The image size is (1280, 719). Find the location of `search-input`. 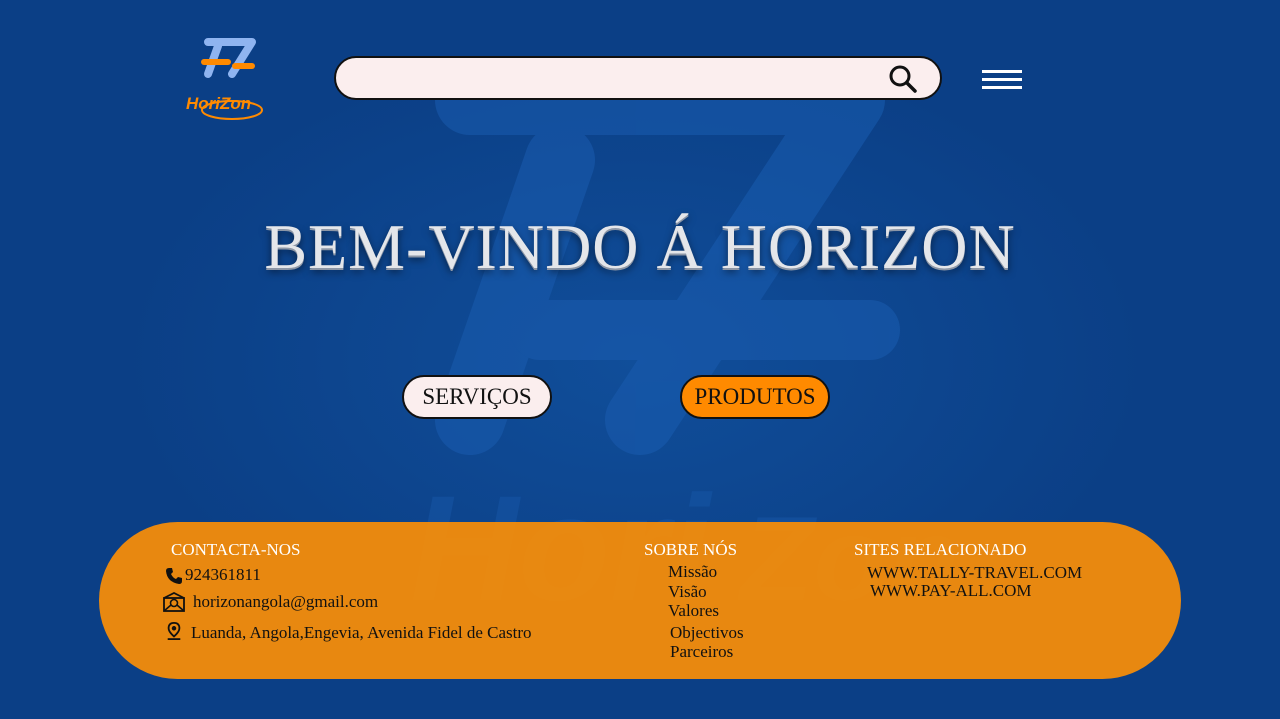

search-input is located at coordinates (616, 79).